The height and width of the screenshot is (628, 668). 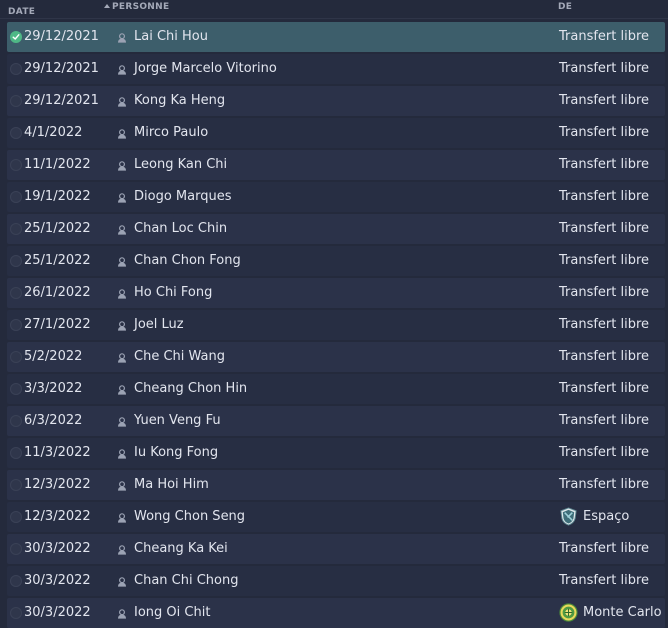 I want to click on table-row: 6/3/2022 Yuen Veng Fu Transfert libre, so click(x=336, y=421).